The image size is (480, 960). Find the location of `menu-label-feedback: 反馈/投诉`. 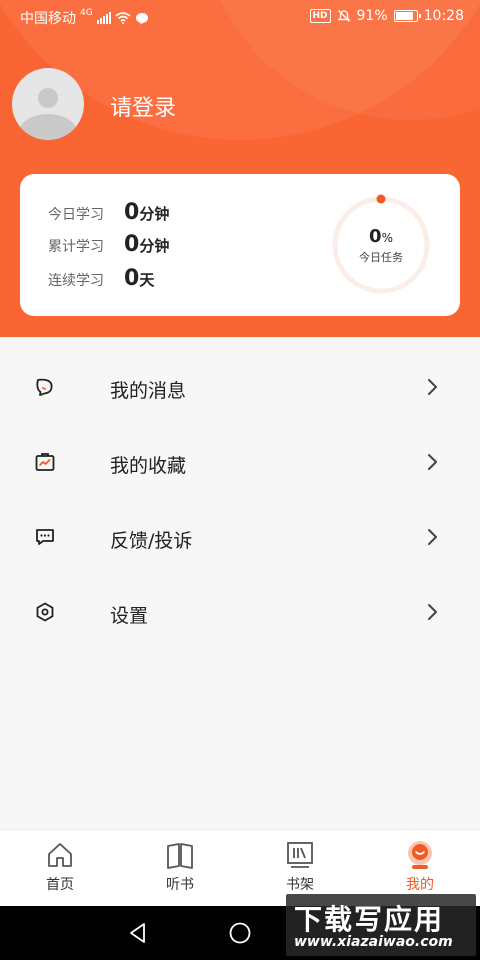

menu-label-feedback: 反馈/投诉 is located at coordinates (151, 541).